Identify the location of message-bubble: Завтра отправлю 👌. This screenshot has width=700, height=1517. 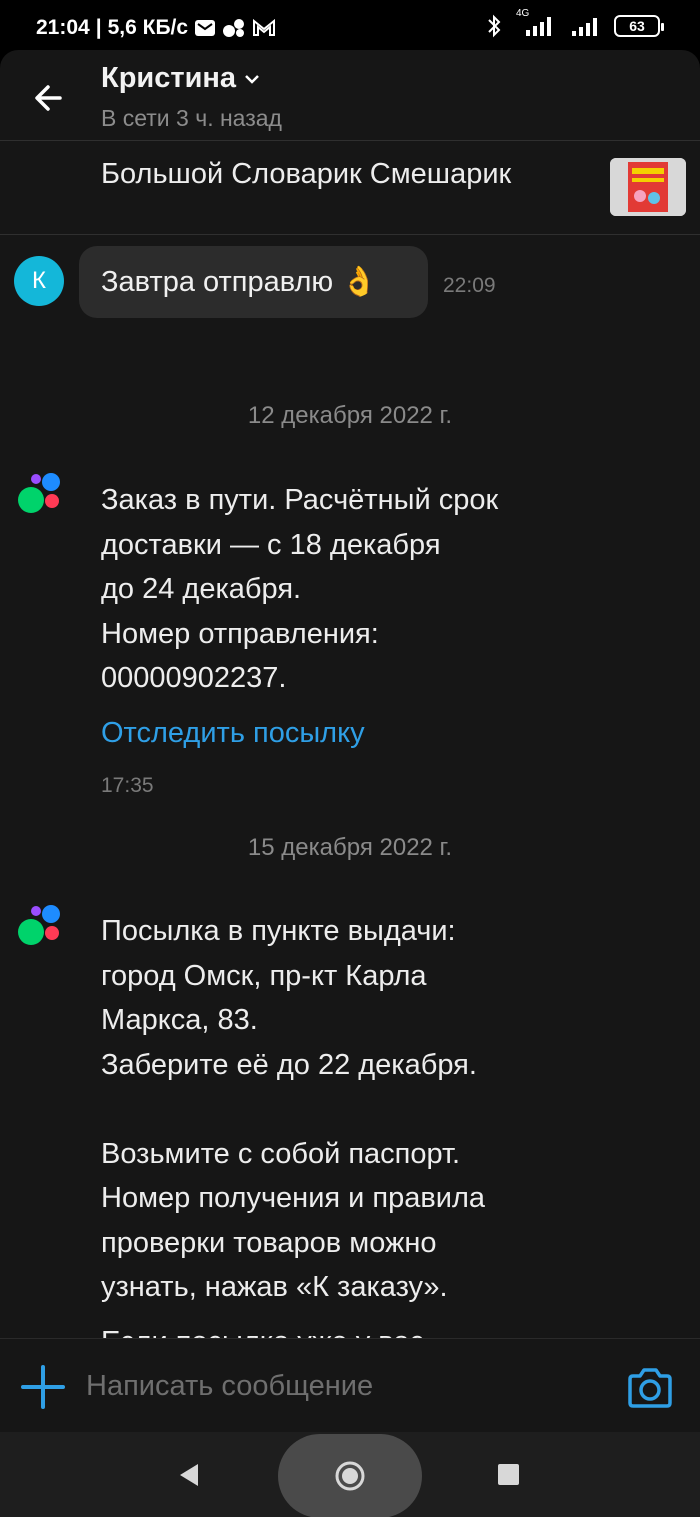
(253, 282).